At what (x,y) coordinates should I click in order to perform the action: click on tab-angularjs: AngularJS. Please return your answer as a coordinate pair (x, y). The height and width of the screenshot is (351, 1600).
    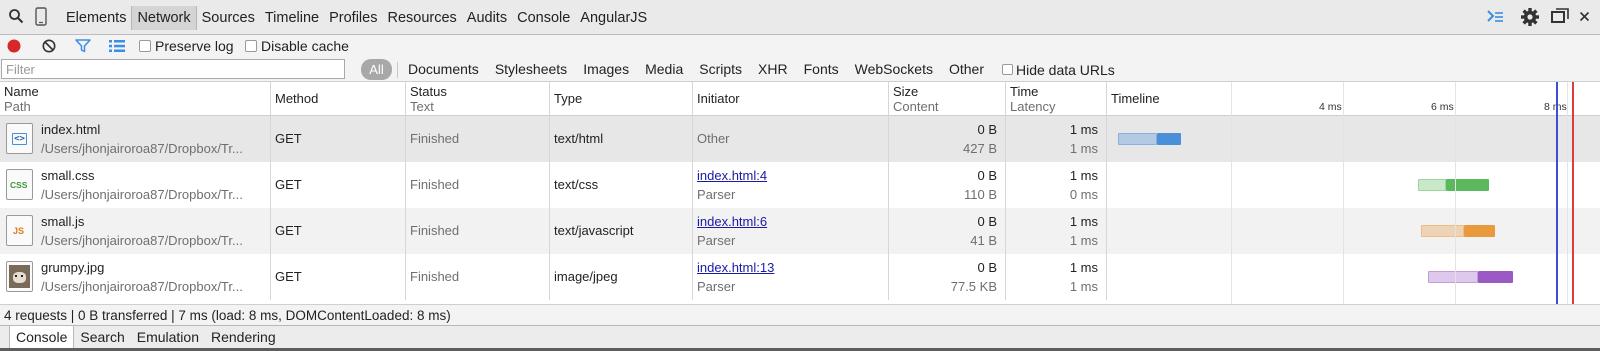
    Looking at the image, I should click on (613, 18).